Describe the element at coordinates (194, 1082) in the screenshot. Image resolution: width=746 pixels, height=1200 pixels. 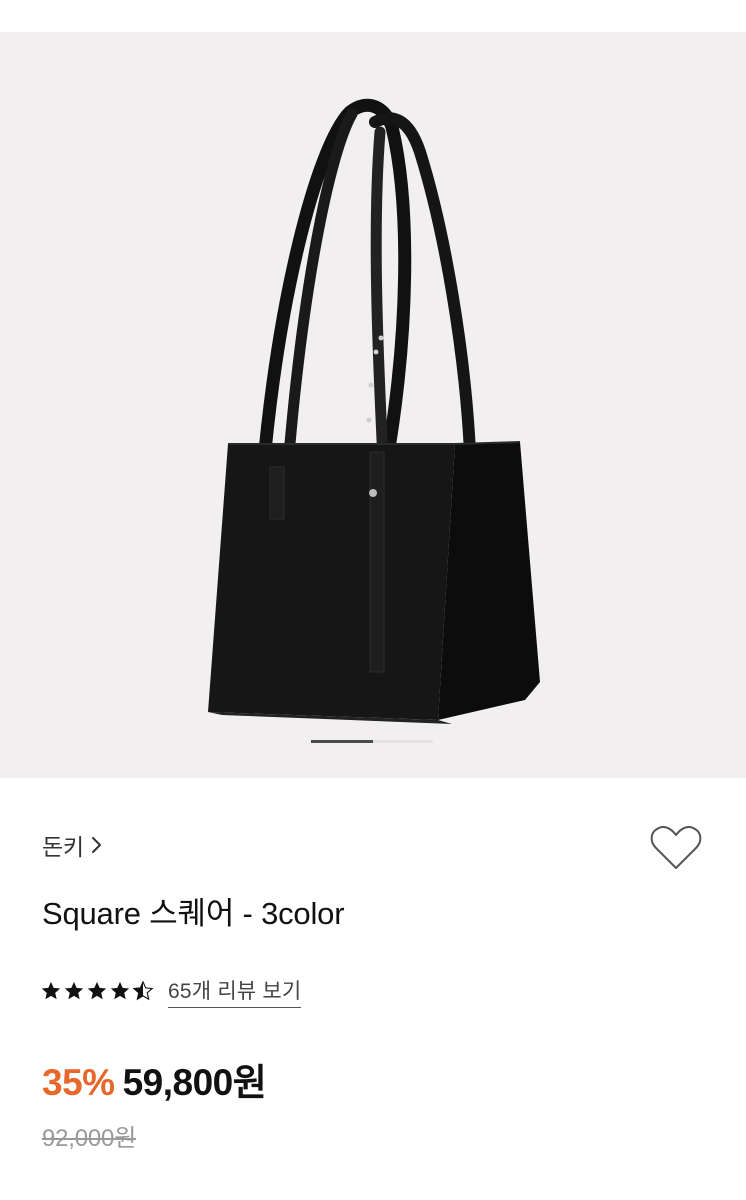
I see `sale-price: 59,800원` at that location.